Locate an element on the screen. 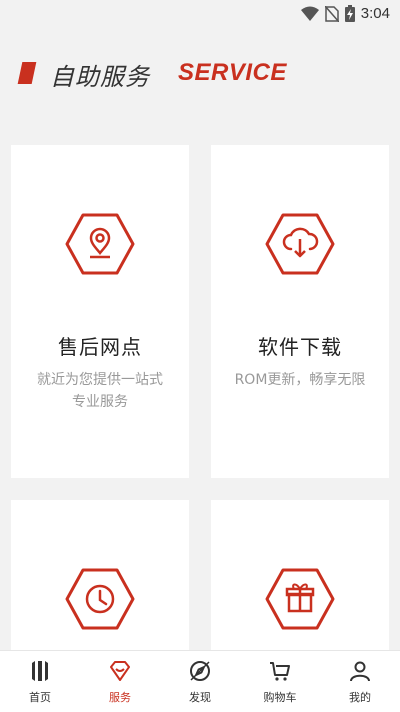  tab-label: 发现 is located at coordinates (200, 697).